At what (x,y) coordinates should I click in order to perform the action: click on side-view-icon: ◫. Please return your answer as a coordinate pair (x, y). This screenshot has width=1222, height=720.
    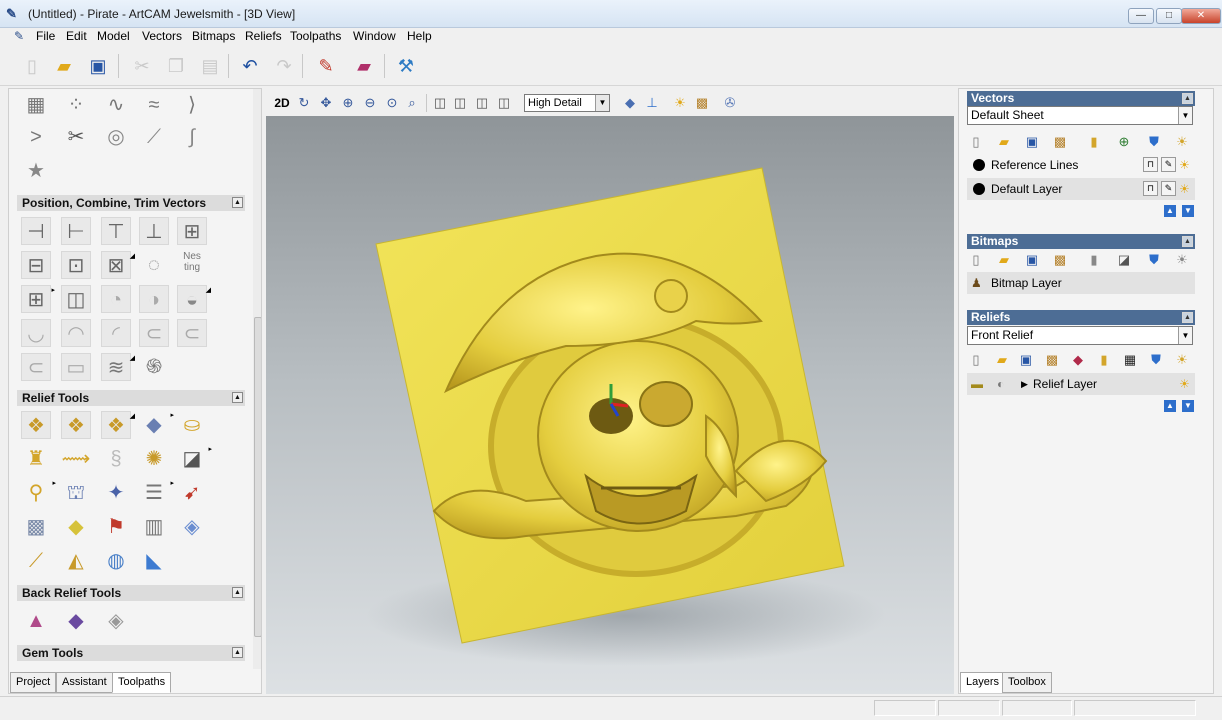
    Looking at the image, I should click on (504, 103).